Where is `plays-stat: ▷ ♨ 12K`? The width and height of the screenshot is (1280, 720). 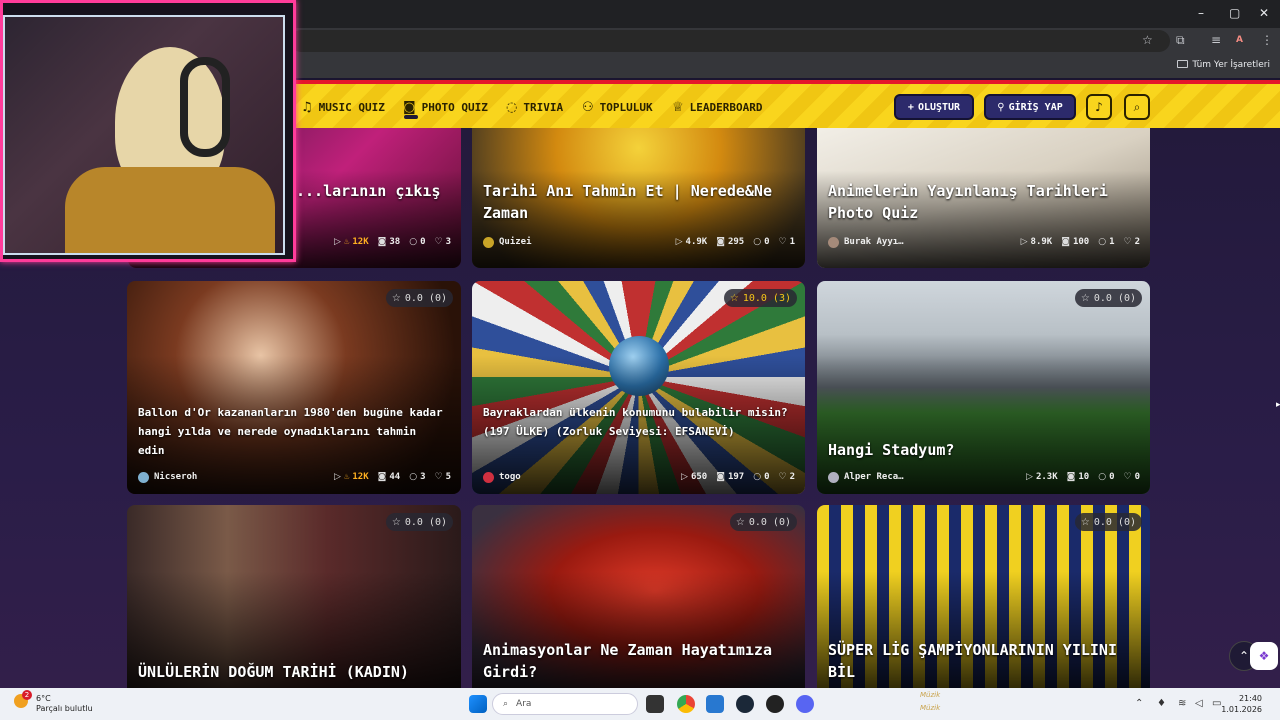 plays-stat: ▷ ♨ 12K is located at coordinates (351, 477).